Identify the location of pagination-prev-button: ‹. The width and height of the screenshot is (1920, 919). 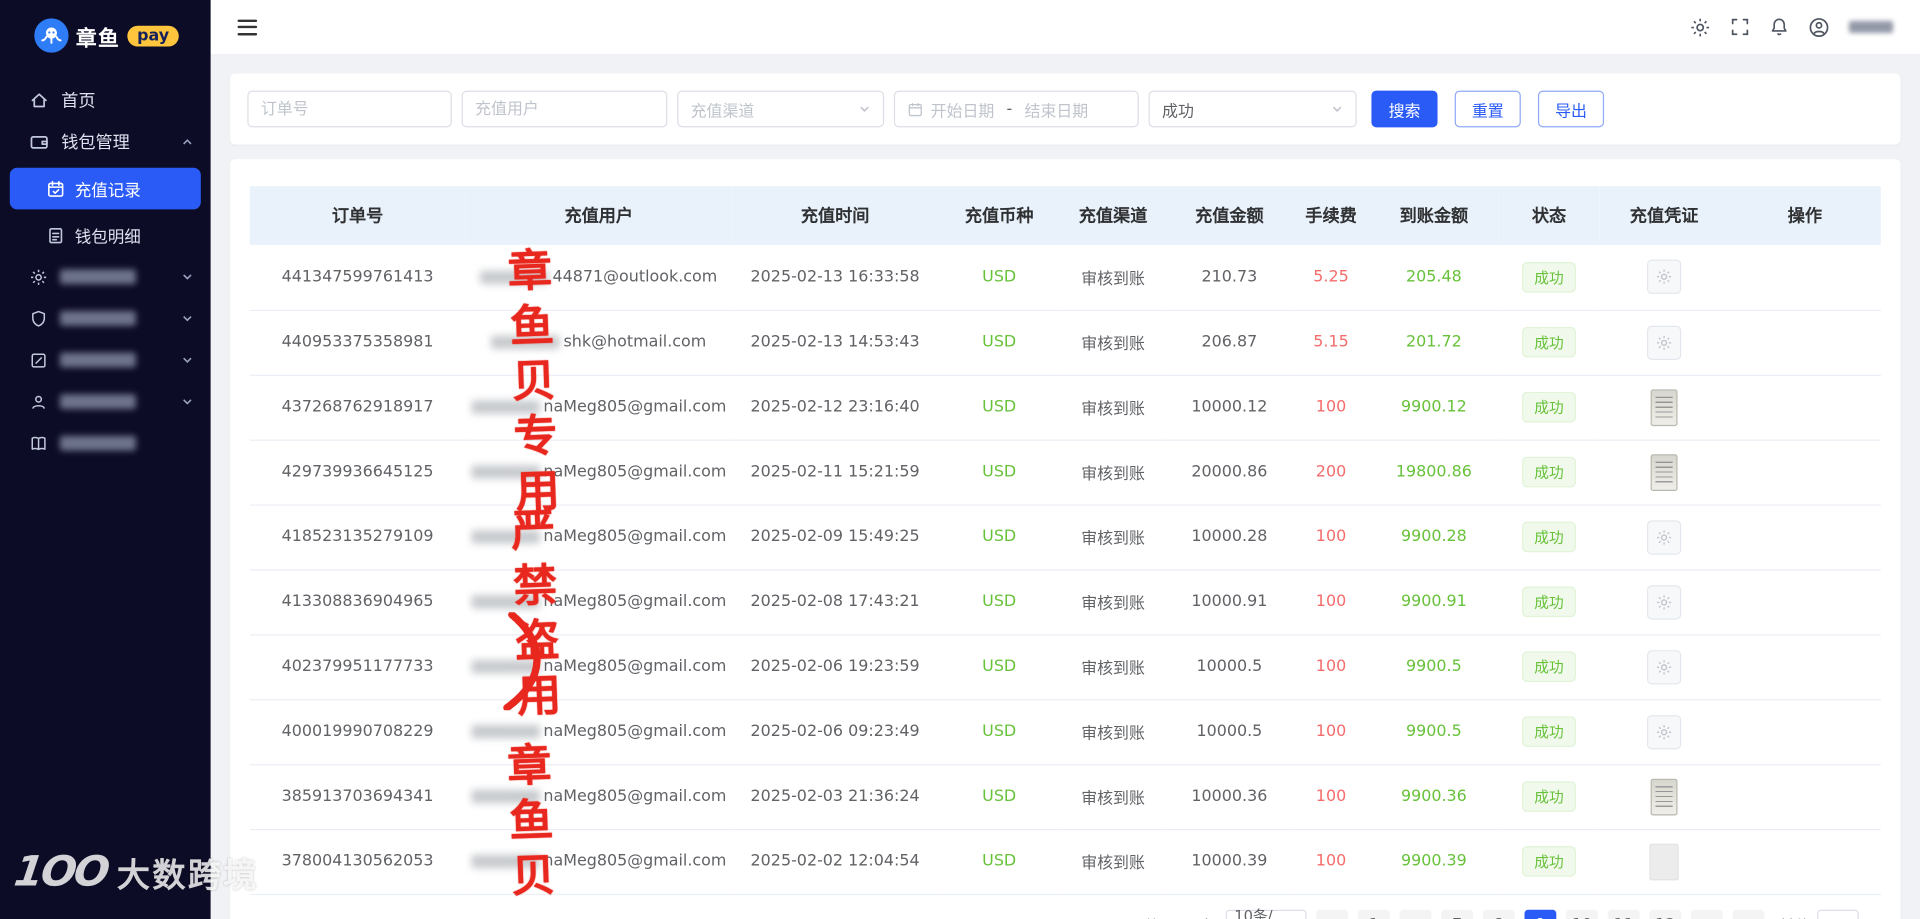
(1332, 914).